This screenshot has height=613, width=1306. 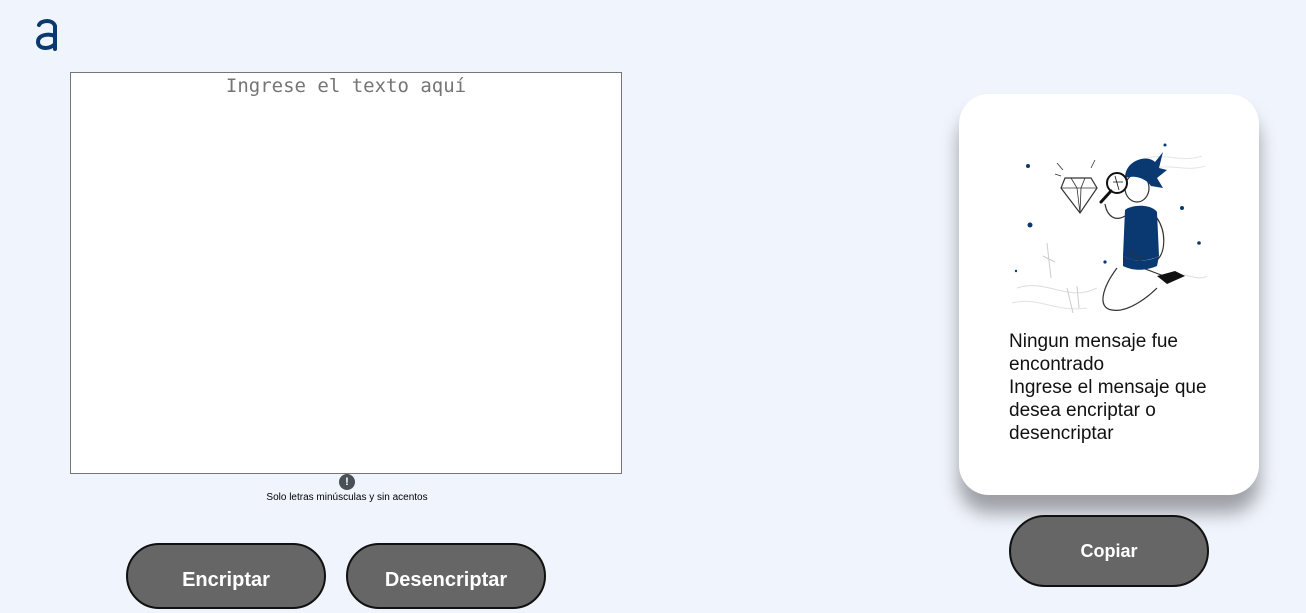 I want to click on hint-text: Solo letras minúsculas y sin acentos, so click(x=347, y=497).